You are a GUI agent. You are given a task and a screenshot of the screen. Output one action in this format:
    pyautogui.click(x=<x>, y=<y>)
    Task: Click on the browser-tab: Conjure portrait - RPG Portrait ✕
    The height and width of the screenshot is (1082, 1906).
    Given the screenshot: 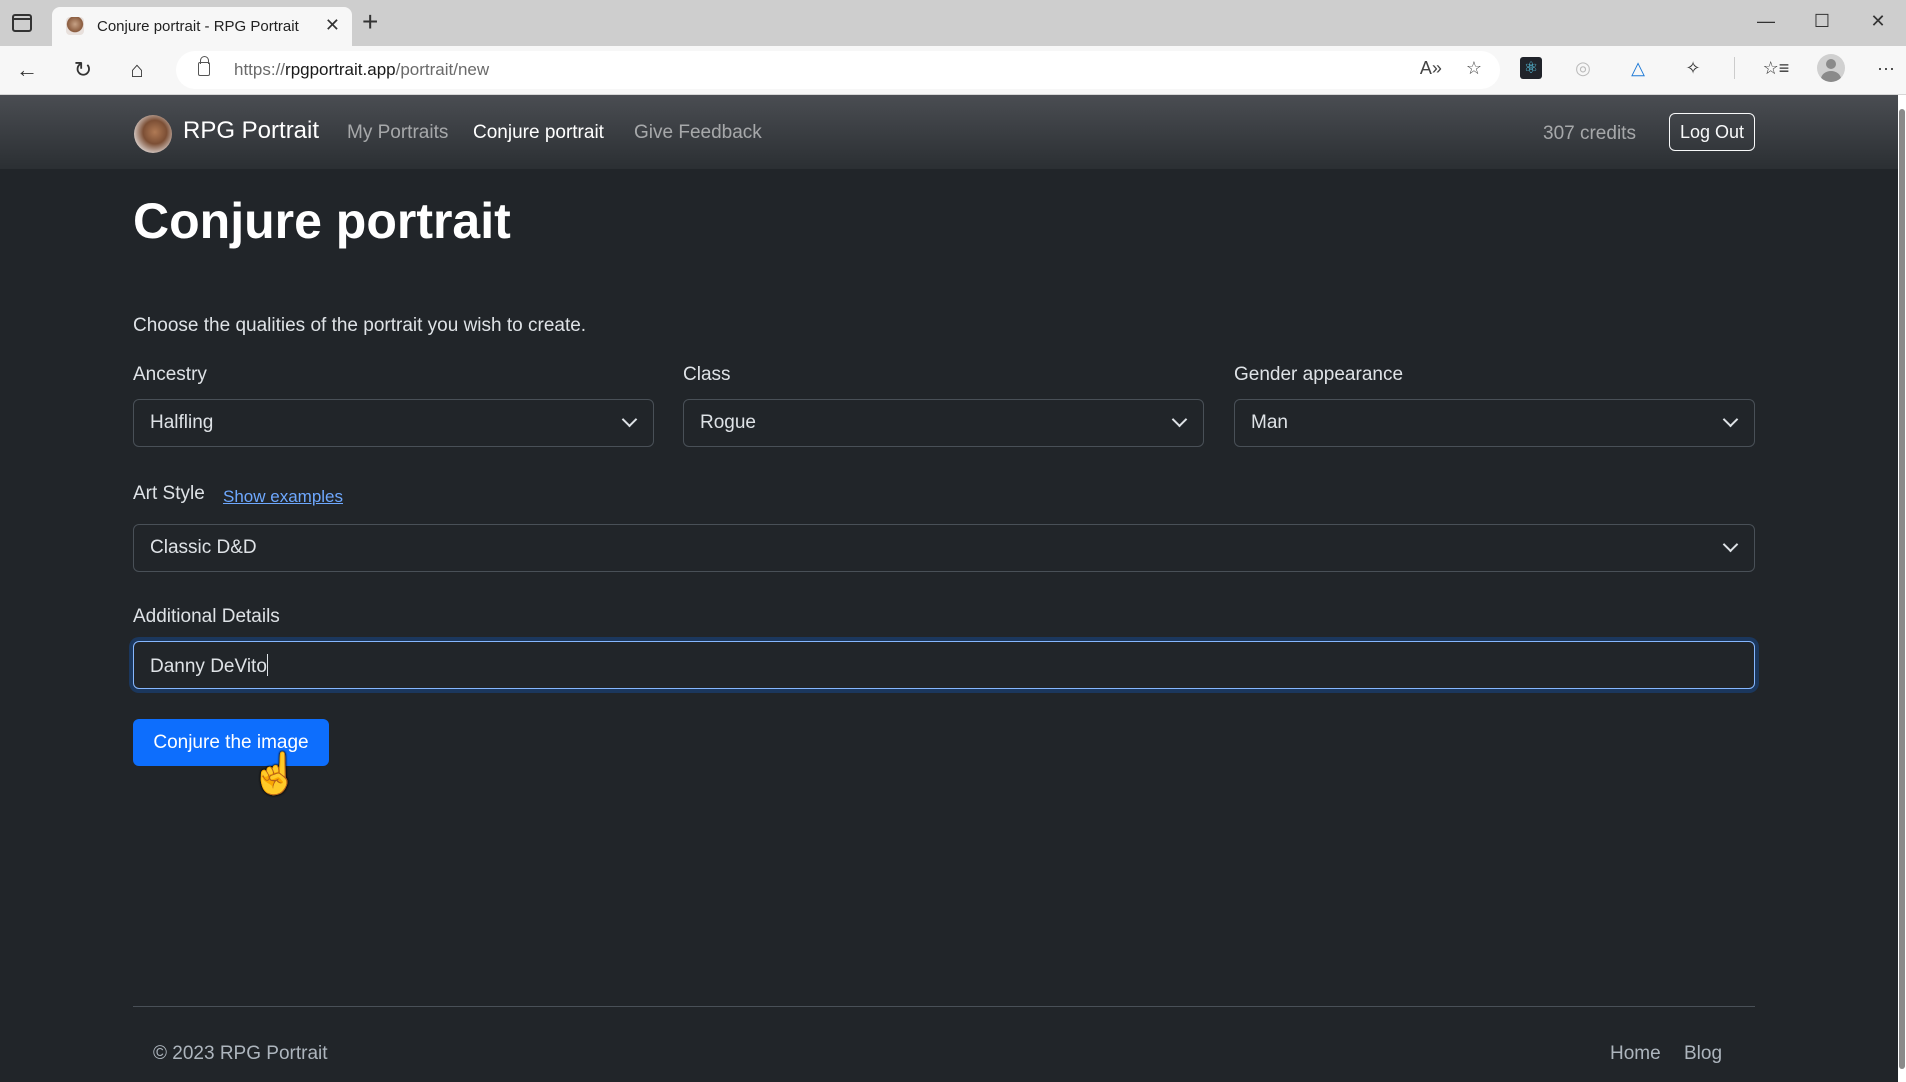 What is the action you would take?
    pyautogui.click(x=202, y=26)
    